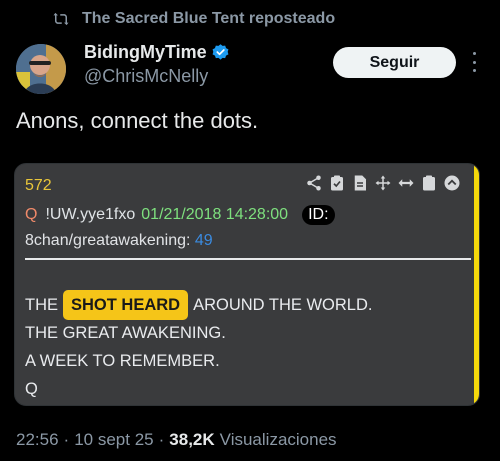  I want to click on avatar-image, so click(41, 69).